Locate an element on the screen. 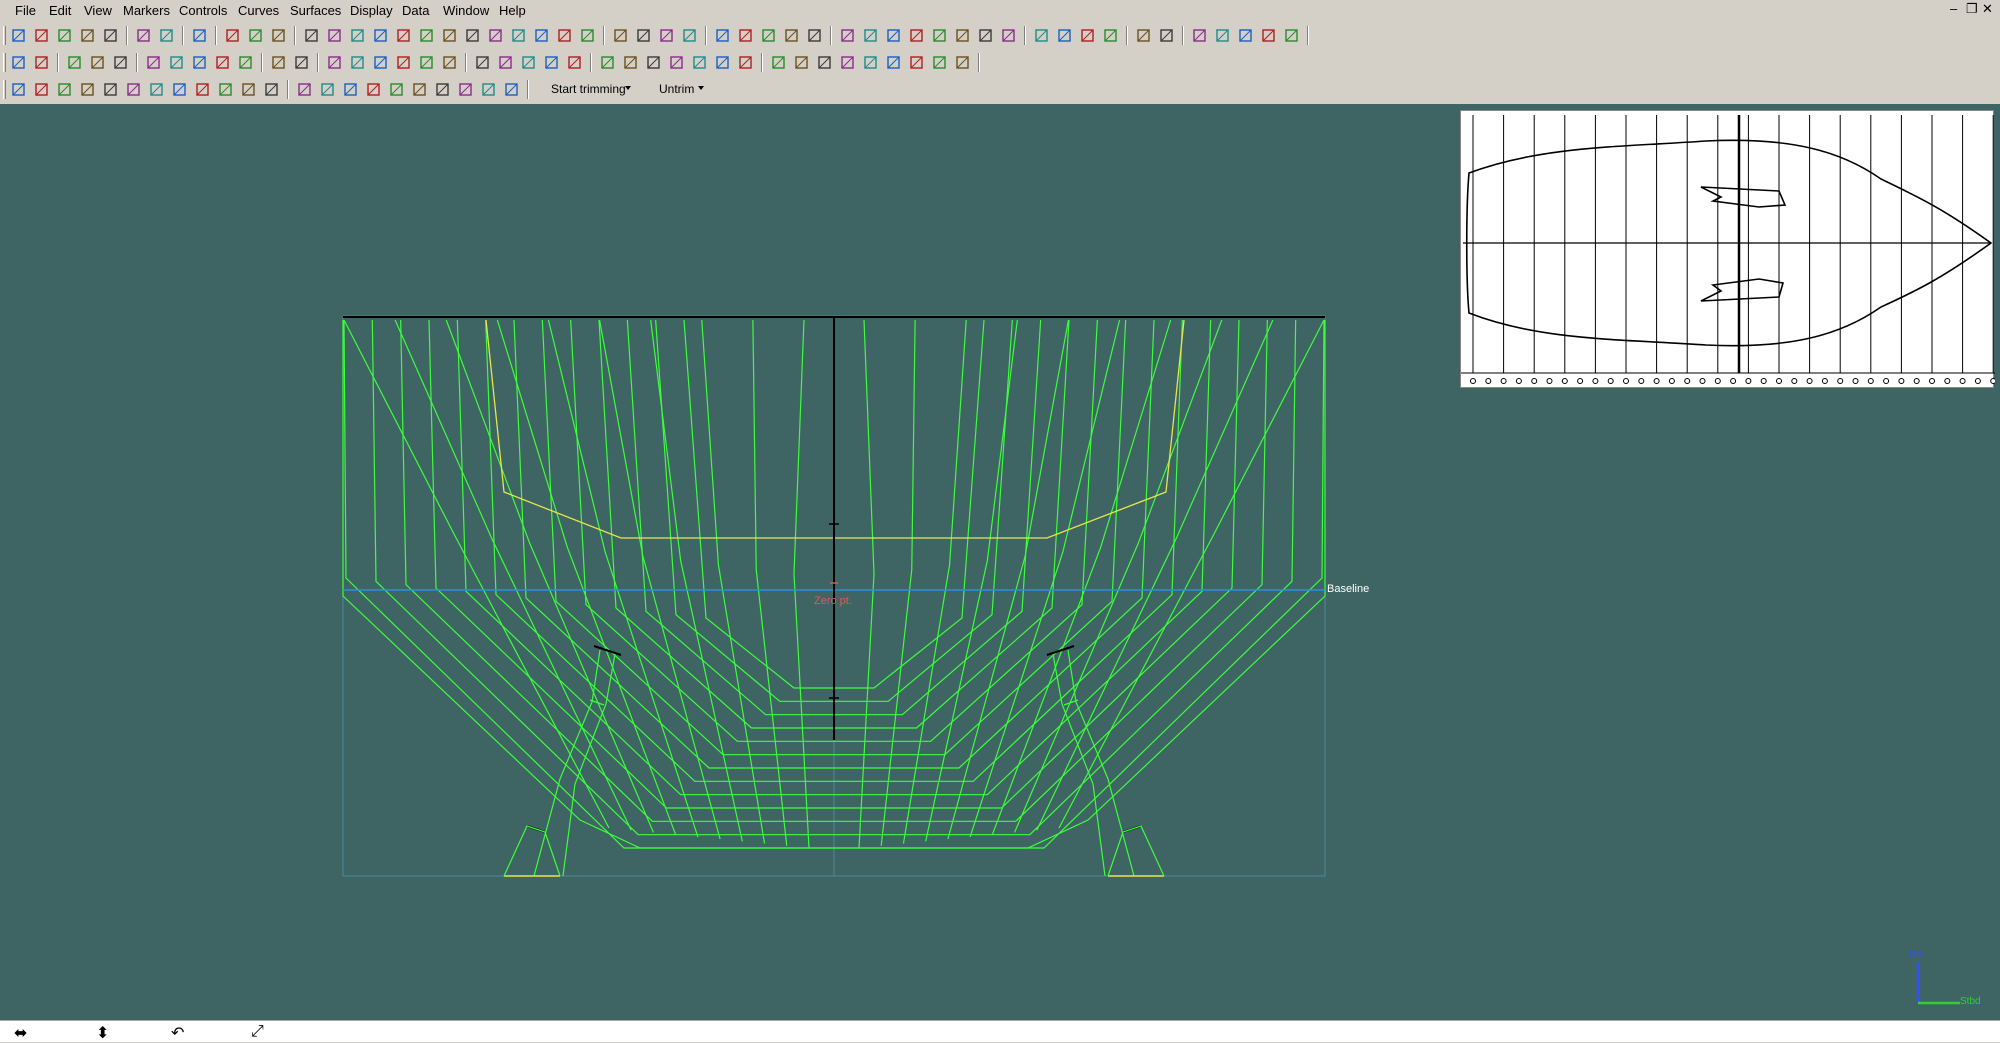 This screenshot has width=2000, height=1043. untrim-button: Untrim is located at coordinates (676, 89).